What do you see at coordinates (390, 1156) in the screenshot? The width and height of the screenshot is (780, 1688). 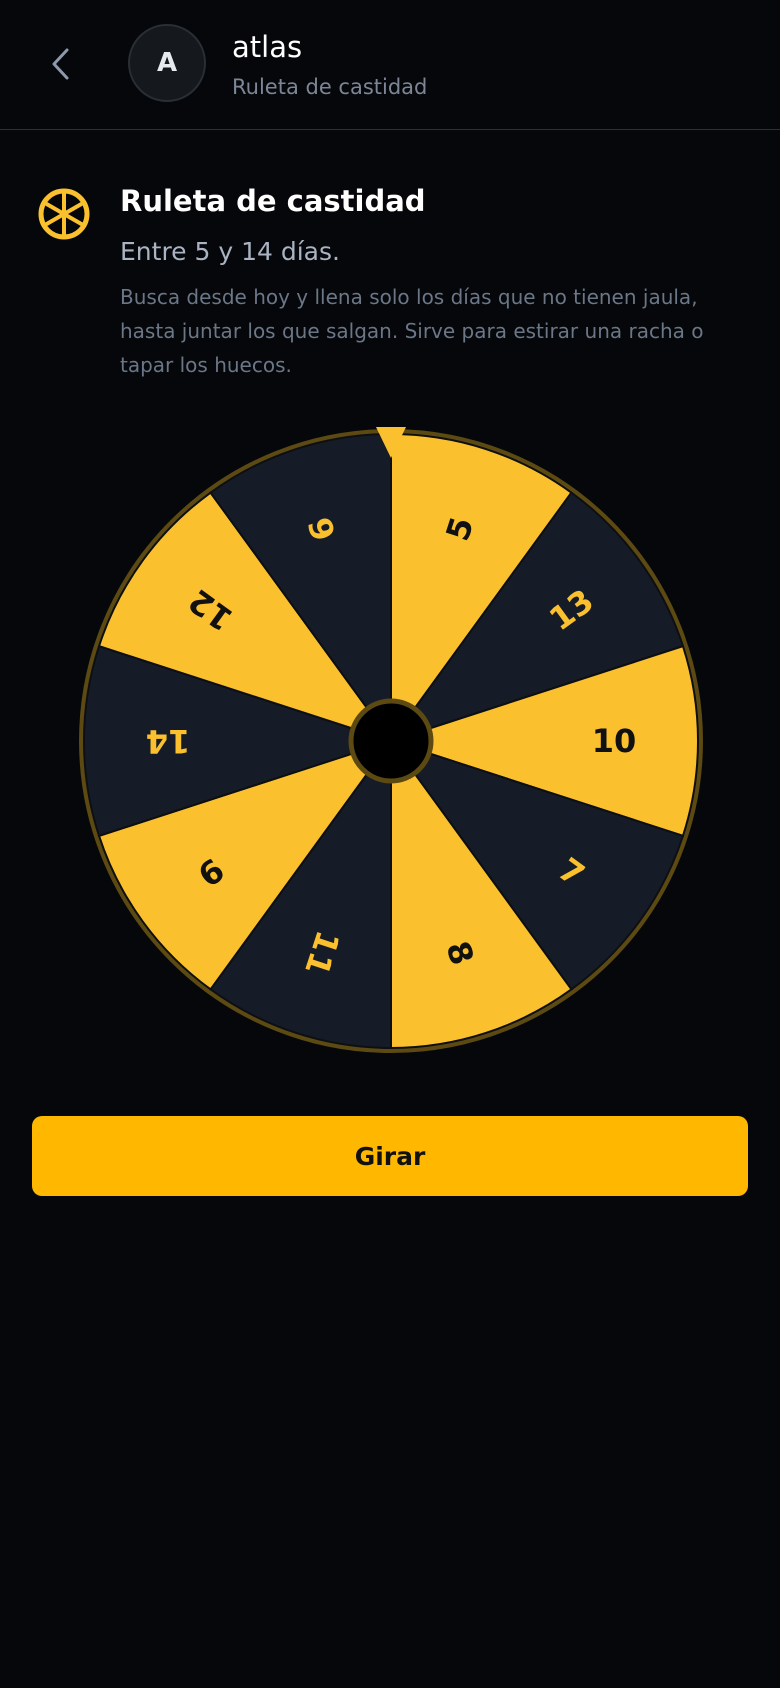 I see `spin-button: Girar` at bounding box center [390, 1156].